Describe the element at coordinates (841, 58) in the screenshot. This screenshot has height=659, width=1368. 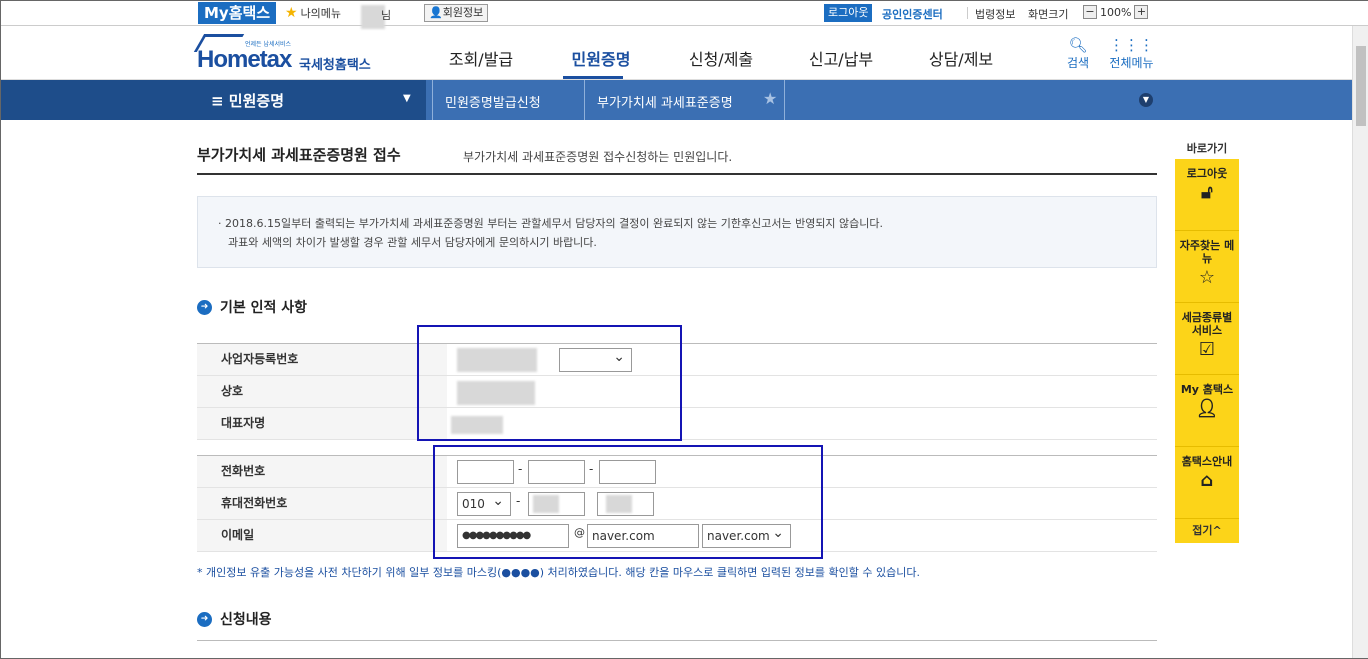
I see `nav-report-pay: 신고/납부` at that location.